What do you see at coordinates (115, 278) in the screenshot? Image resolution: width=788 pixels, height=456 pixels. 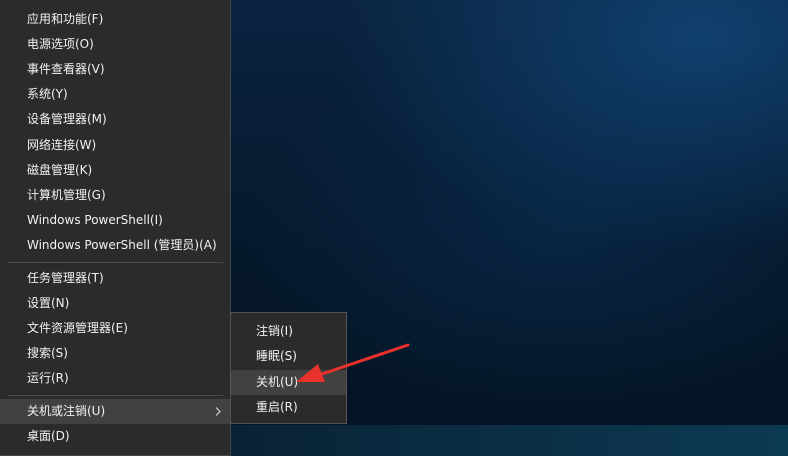 I see `menu-item-task-manager: 任务管理器(T)` at bounding box center [115, 278].